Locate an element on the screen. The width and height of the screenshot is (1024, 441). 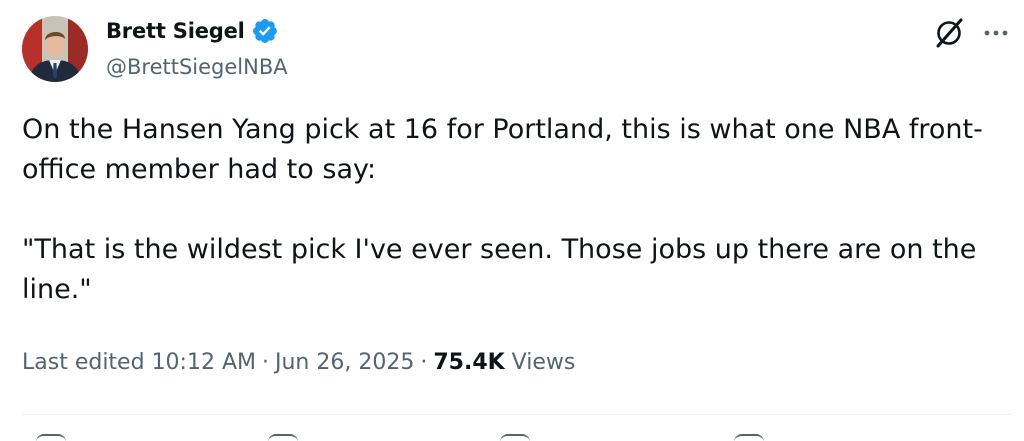
views-icon is located at coordinates (749, 437).